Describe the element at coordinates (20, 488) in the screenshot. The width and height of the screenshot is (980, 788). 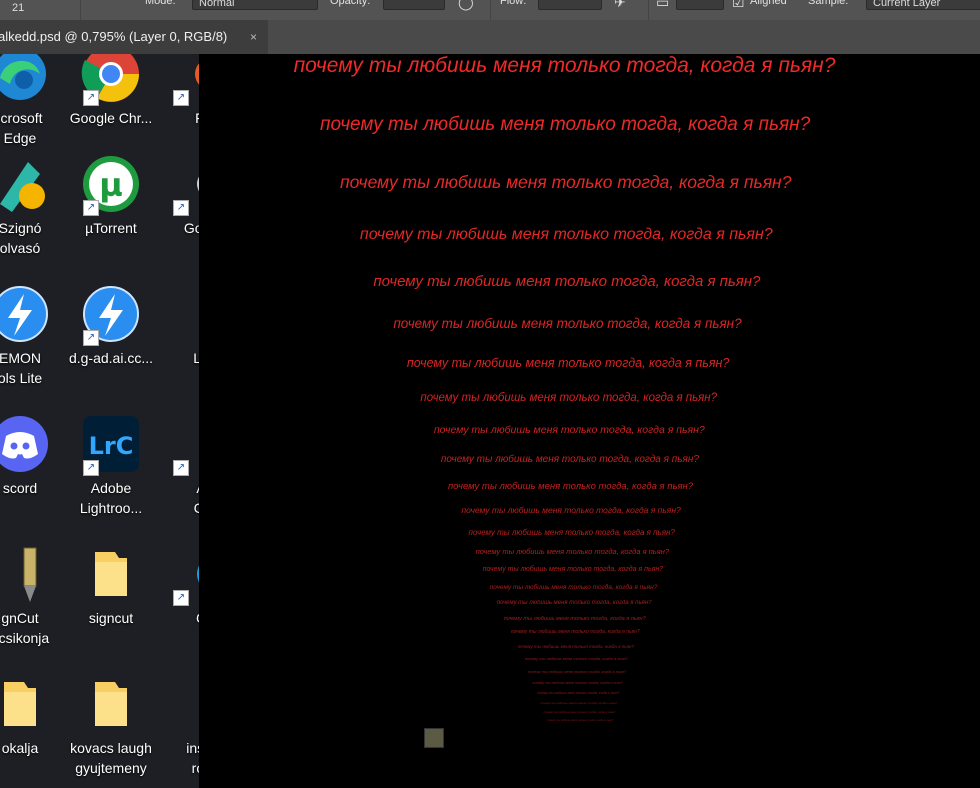
I see `desktop-icon-label: scord` at that location.